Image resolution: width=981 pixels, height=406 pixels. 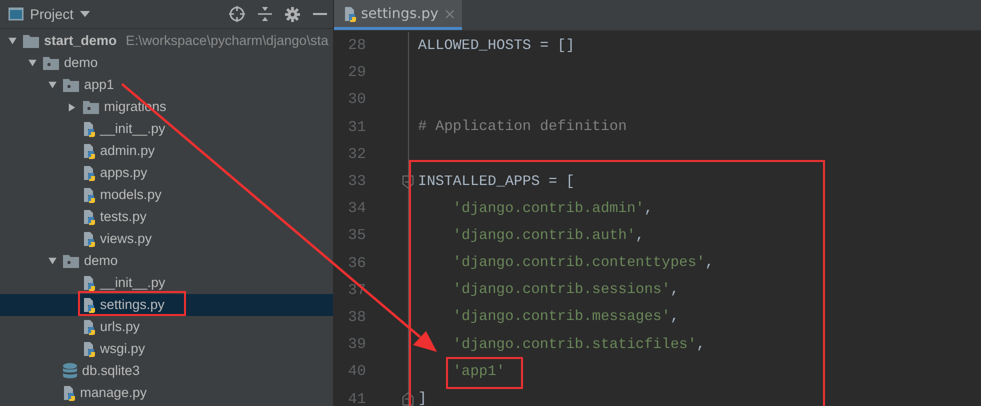 I want to click on settings-icon, so click(x=292, y=14).